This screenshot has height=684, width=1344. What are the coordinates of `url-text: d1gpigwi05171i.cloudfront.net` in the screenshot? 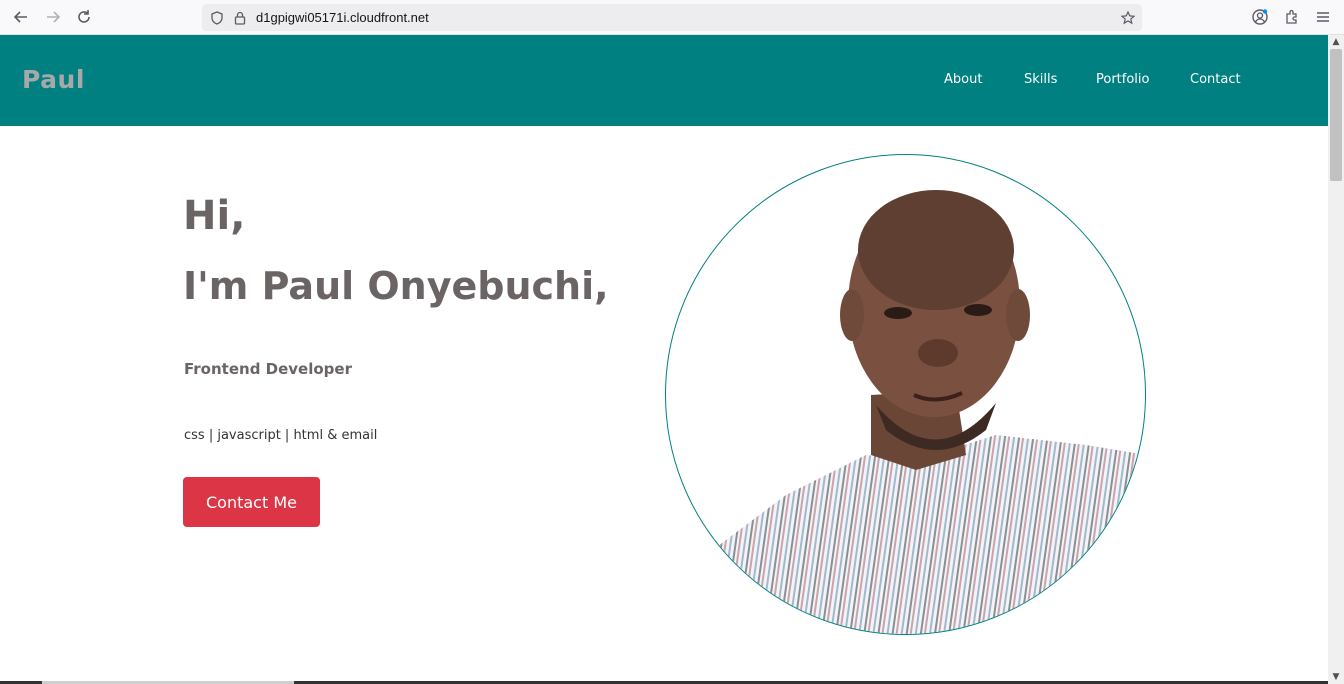 It's located at (342, 17).